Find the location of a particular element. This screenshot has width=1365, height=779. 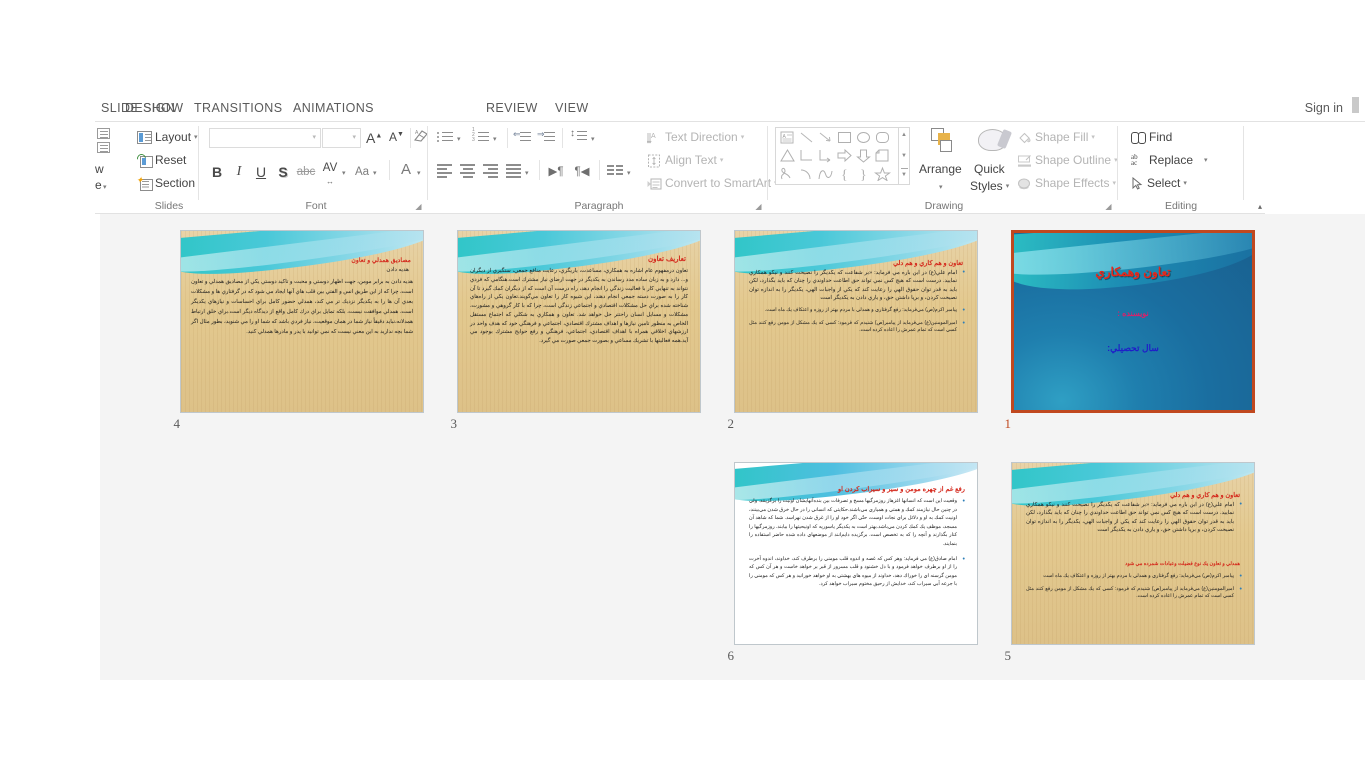

right-arrow-shape is located at coordinates (844, 155).